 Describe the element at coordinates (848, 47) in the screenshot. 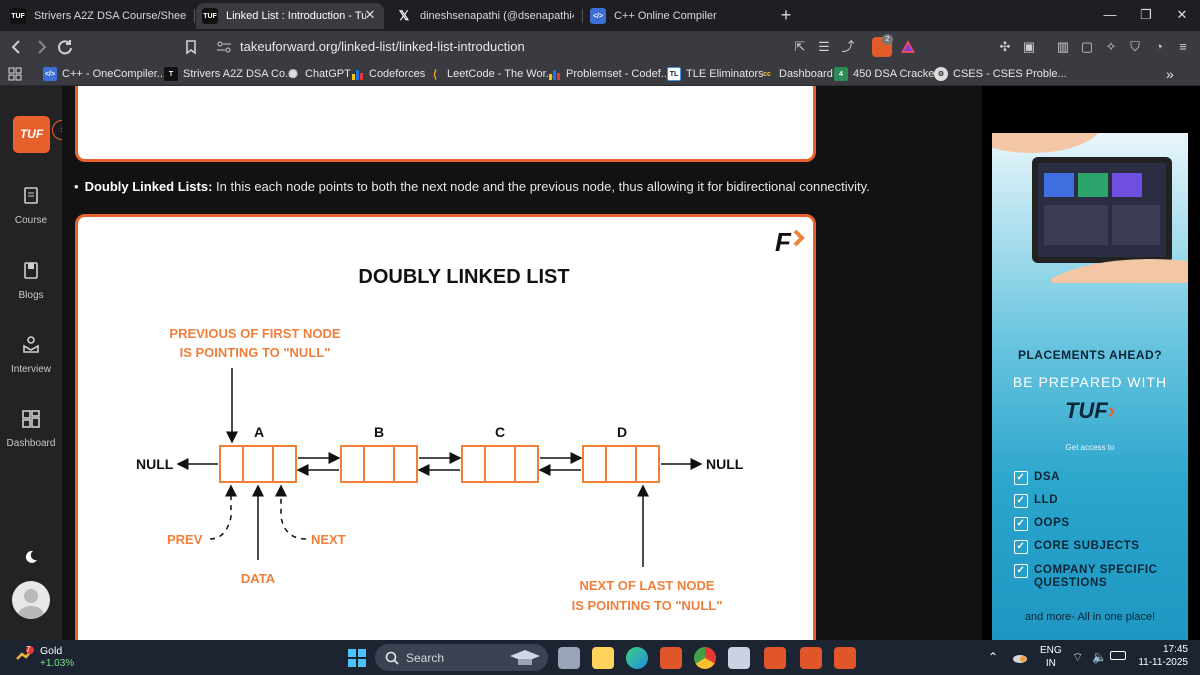

I see `share-icon: ⤴` at that location.